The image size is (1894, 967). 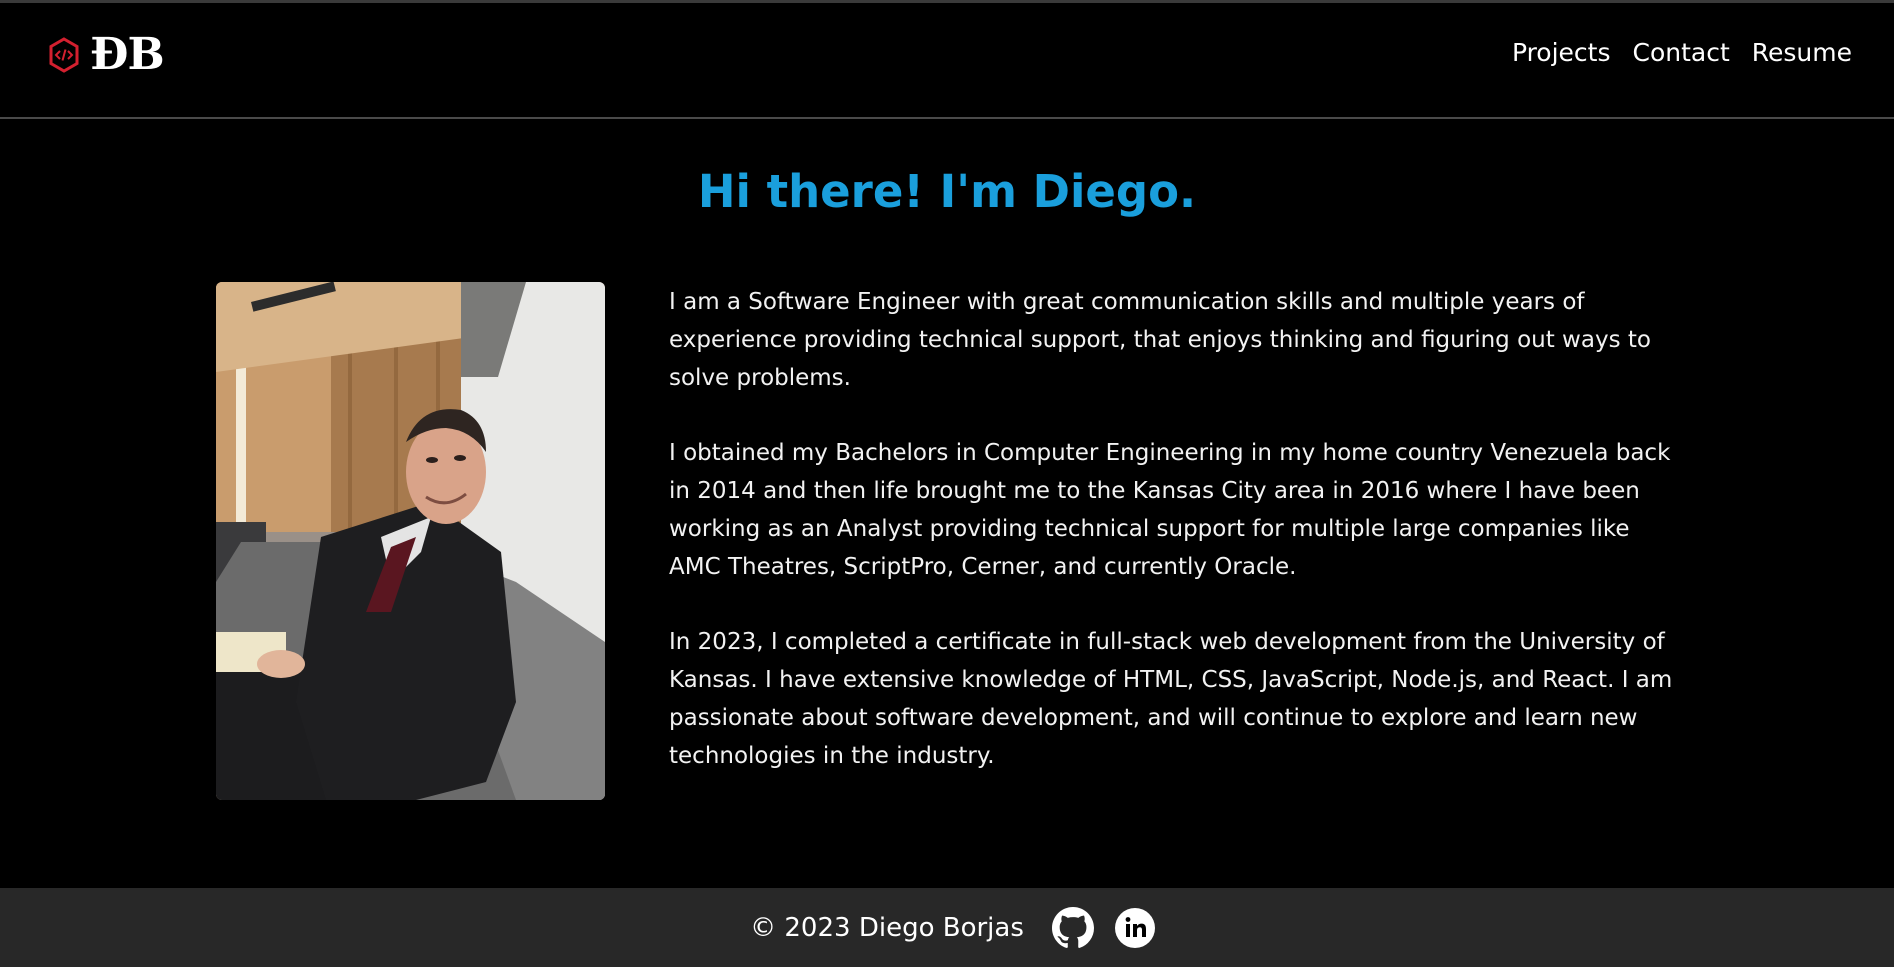 I want to click on nav-projects-link: Projects, so click(x=1561, y=53).